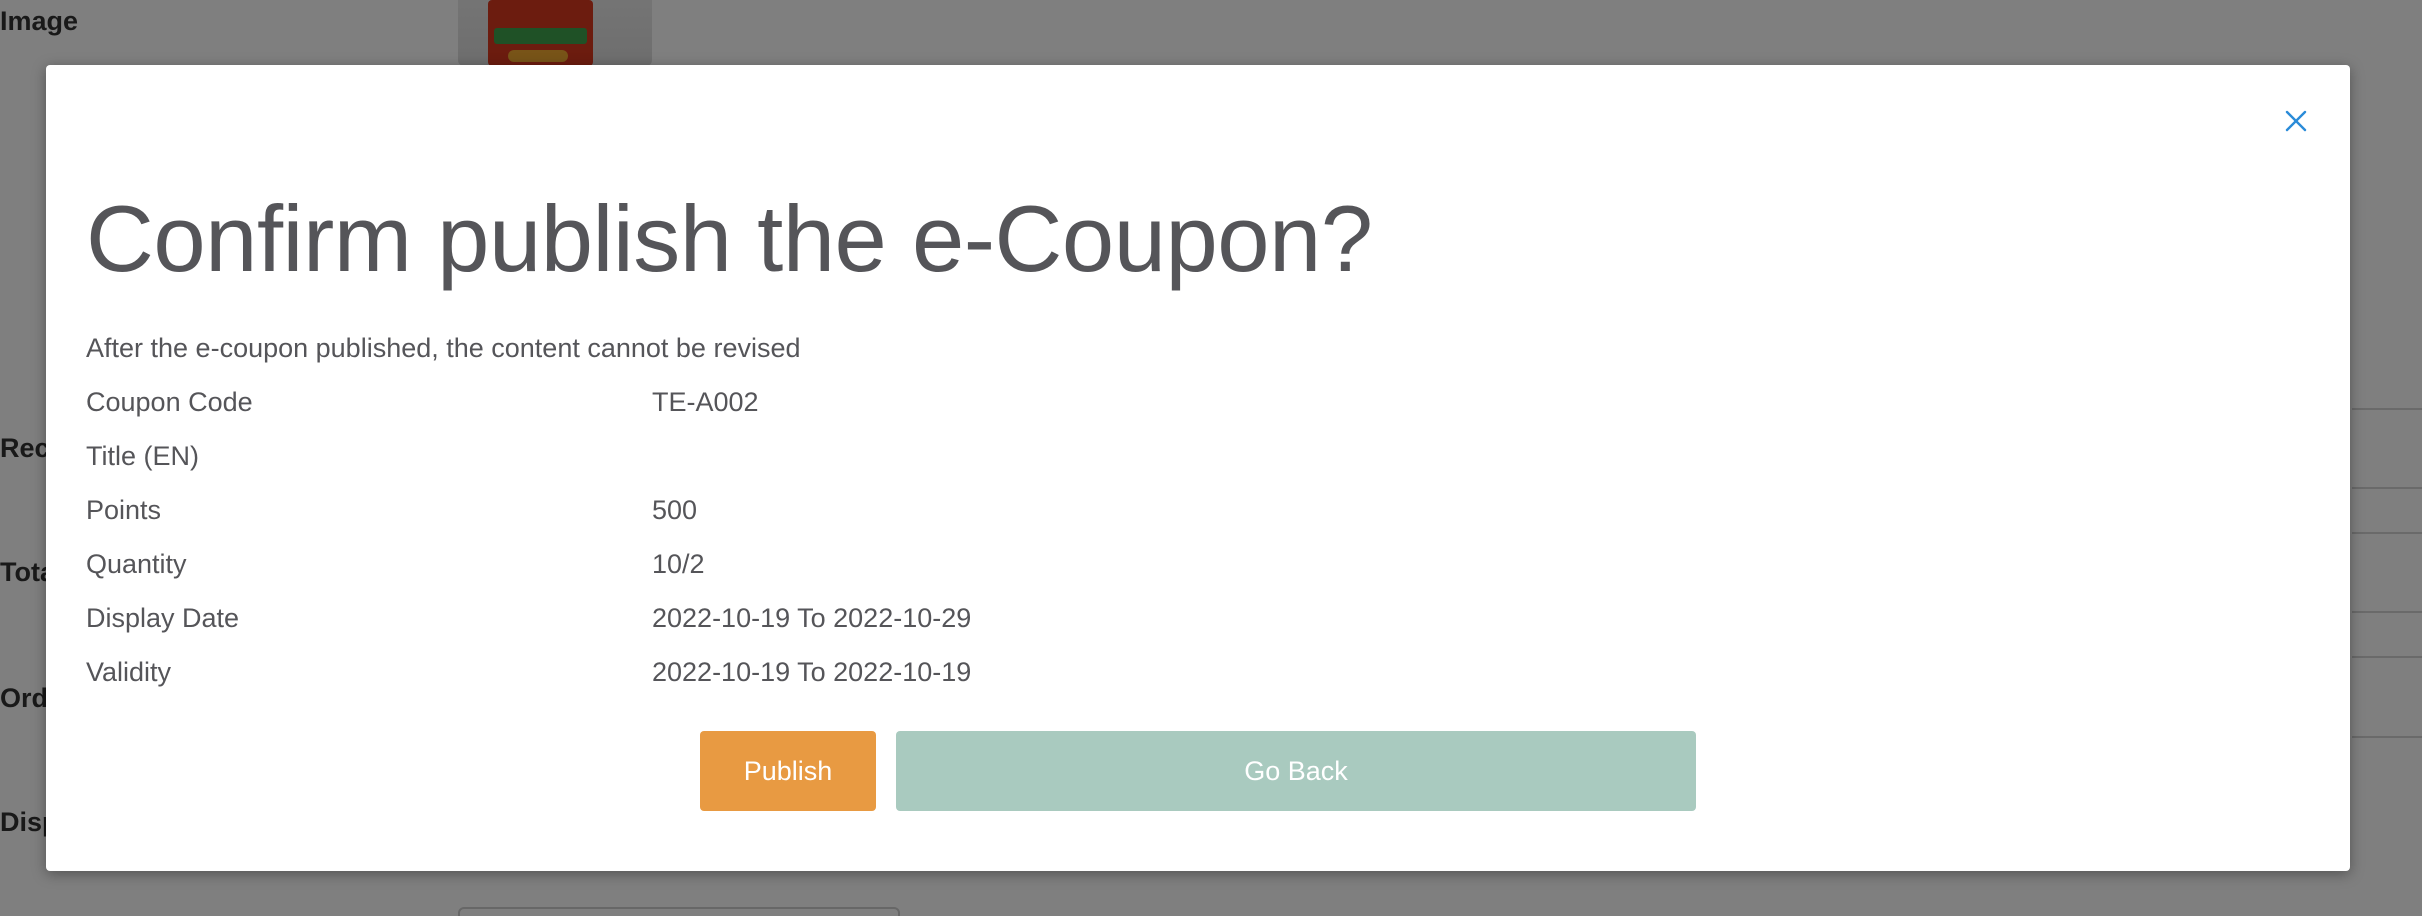 The width and height of the screenshot is (2422, 916). I want to click on detail-value: 2022-10-19 To 2022-10-19, so click(812, 672).